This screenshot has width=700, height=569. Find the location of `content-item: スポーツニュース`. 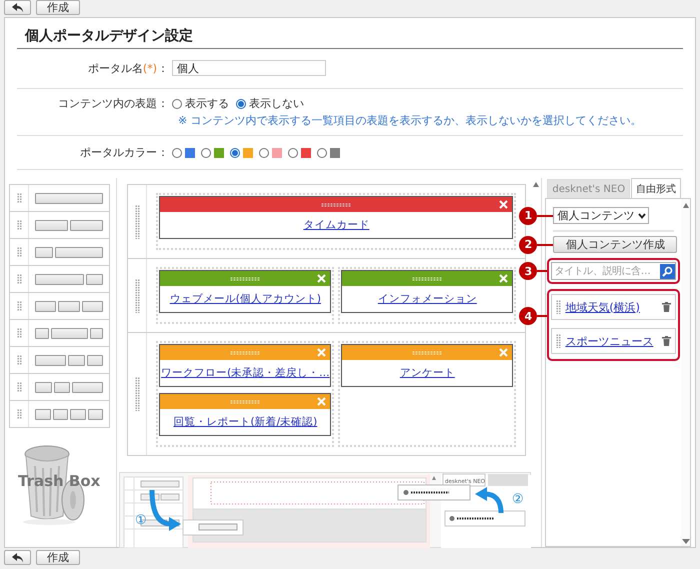

content-item: スポーツニュース is located at coordinates (613, 341).